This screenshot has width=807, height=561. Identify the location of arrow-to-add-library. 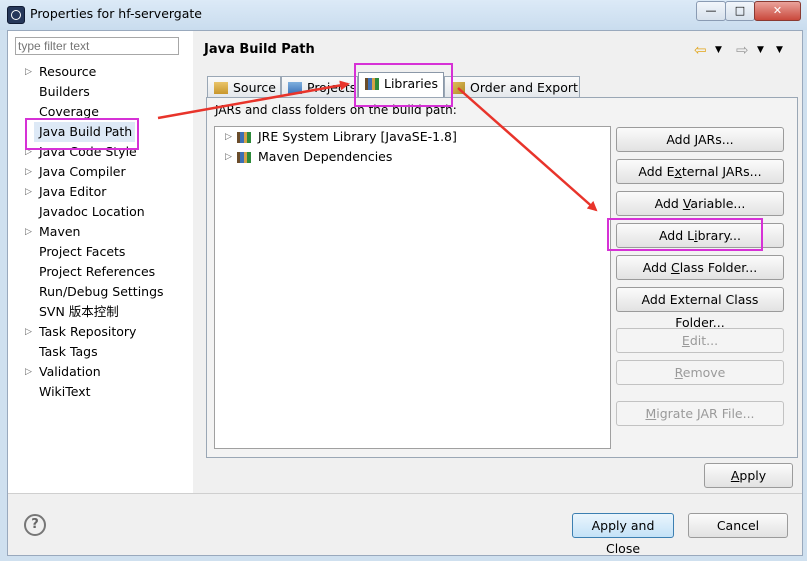
(527, 149).